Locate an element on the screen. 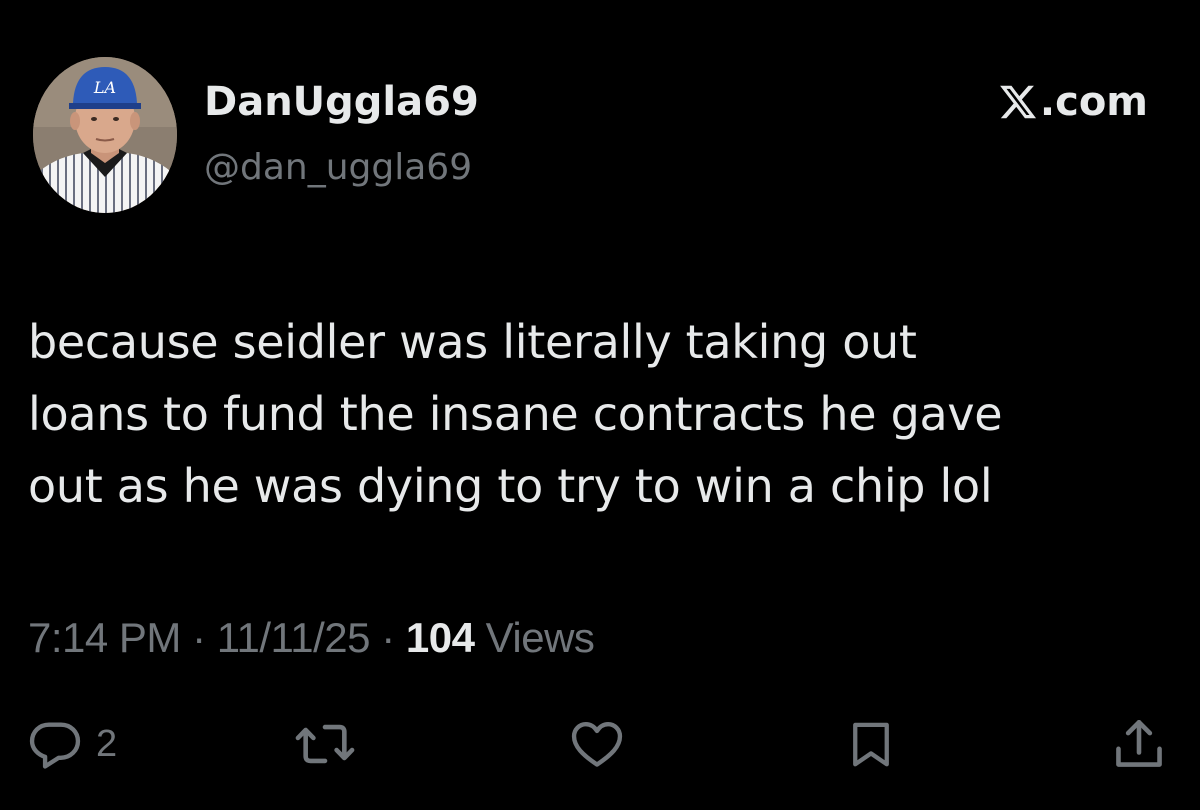 The height and width of the screenshot is (810, 1200). tweet-line: because seidler was literally taking out is located at coordinates (472, 342).